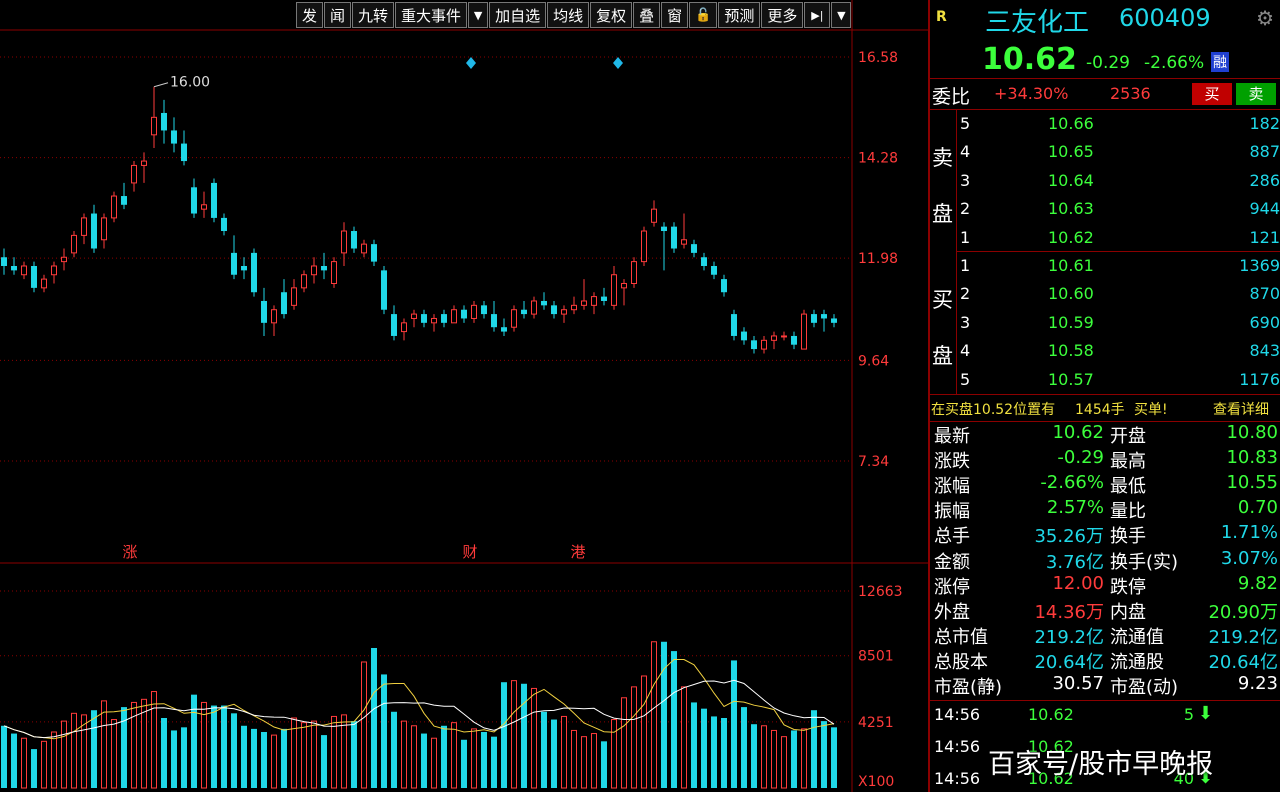 This screenshot has height=792, width=1280. I want to click on watermark-text: 百家号/股市早晚报, so click(1101, 764).